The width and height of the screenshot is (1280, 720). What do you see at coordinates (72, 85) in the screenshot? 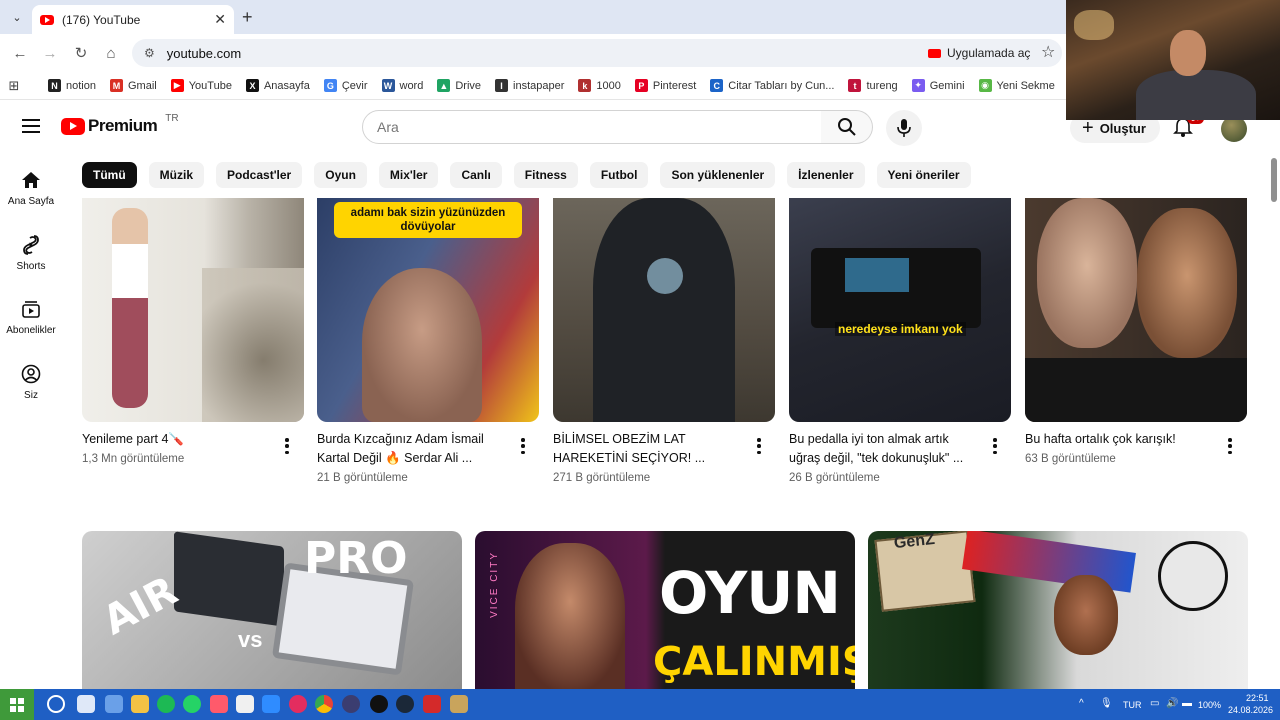
I see `bookmark-item: Nnotion` at bounding box center [72, 85].